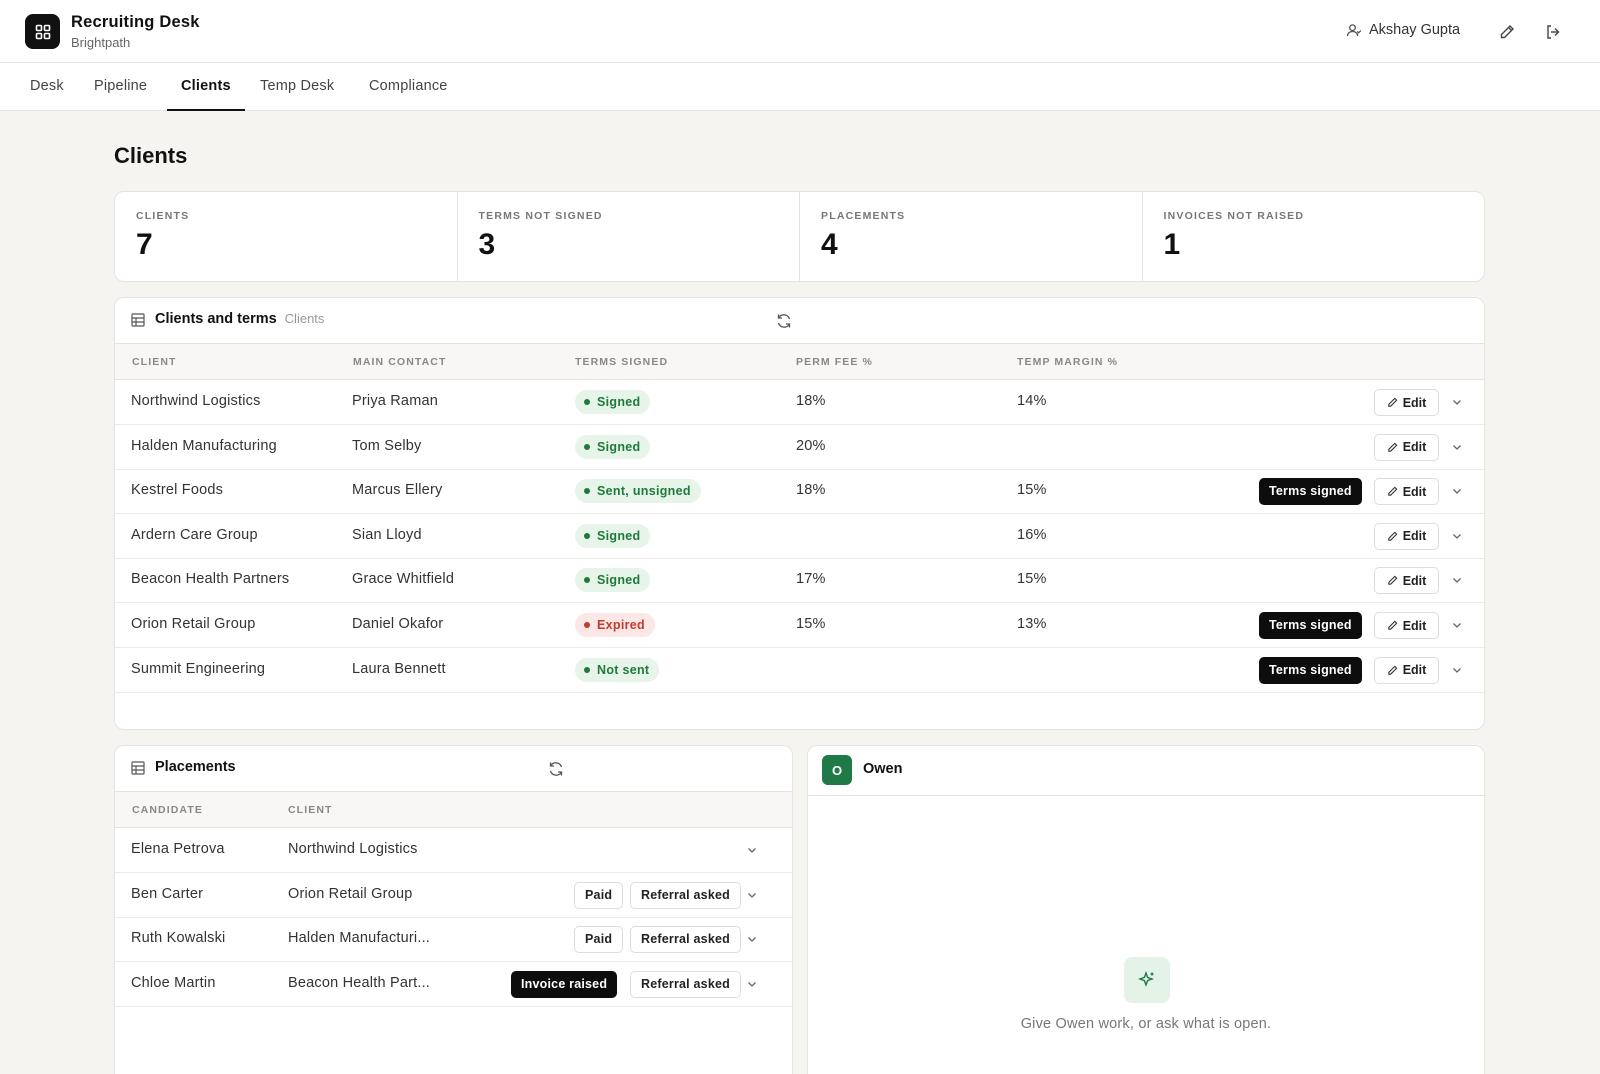  What do you see at coordinates (811, 624) in the screenshot?
I see `perm-fee: 15%` at bounding box center [811, 624].